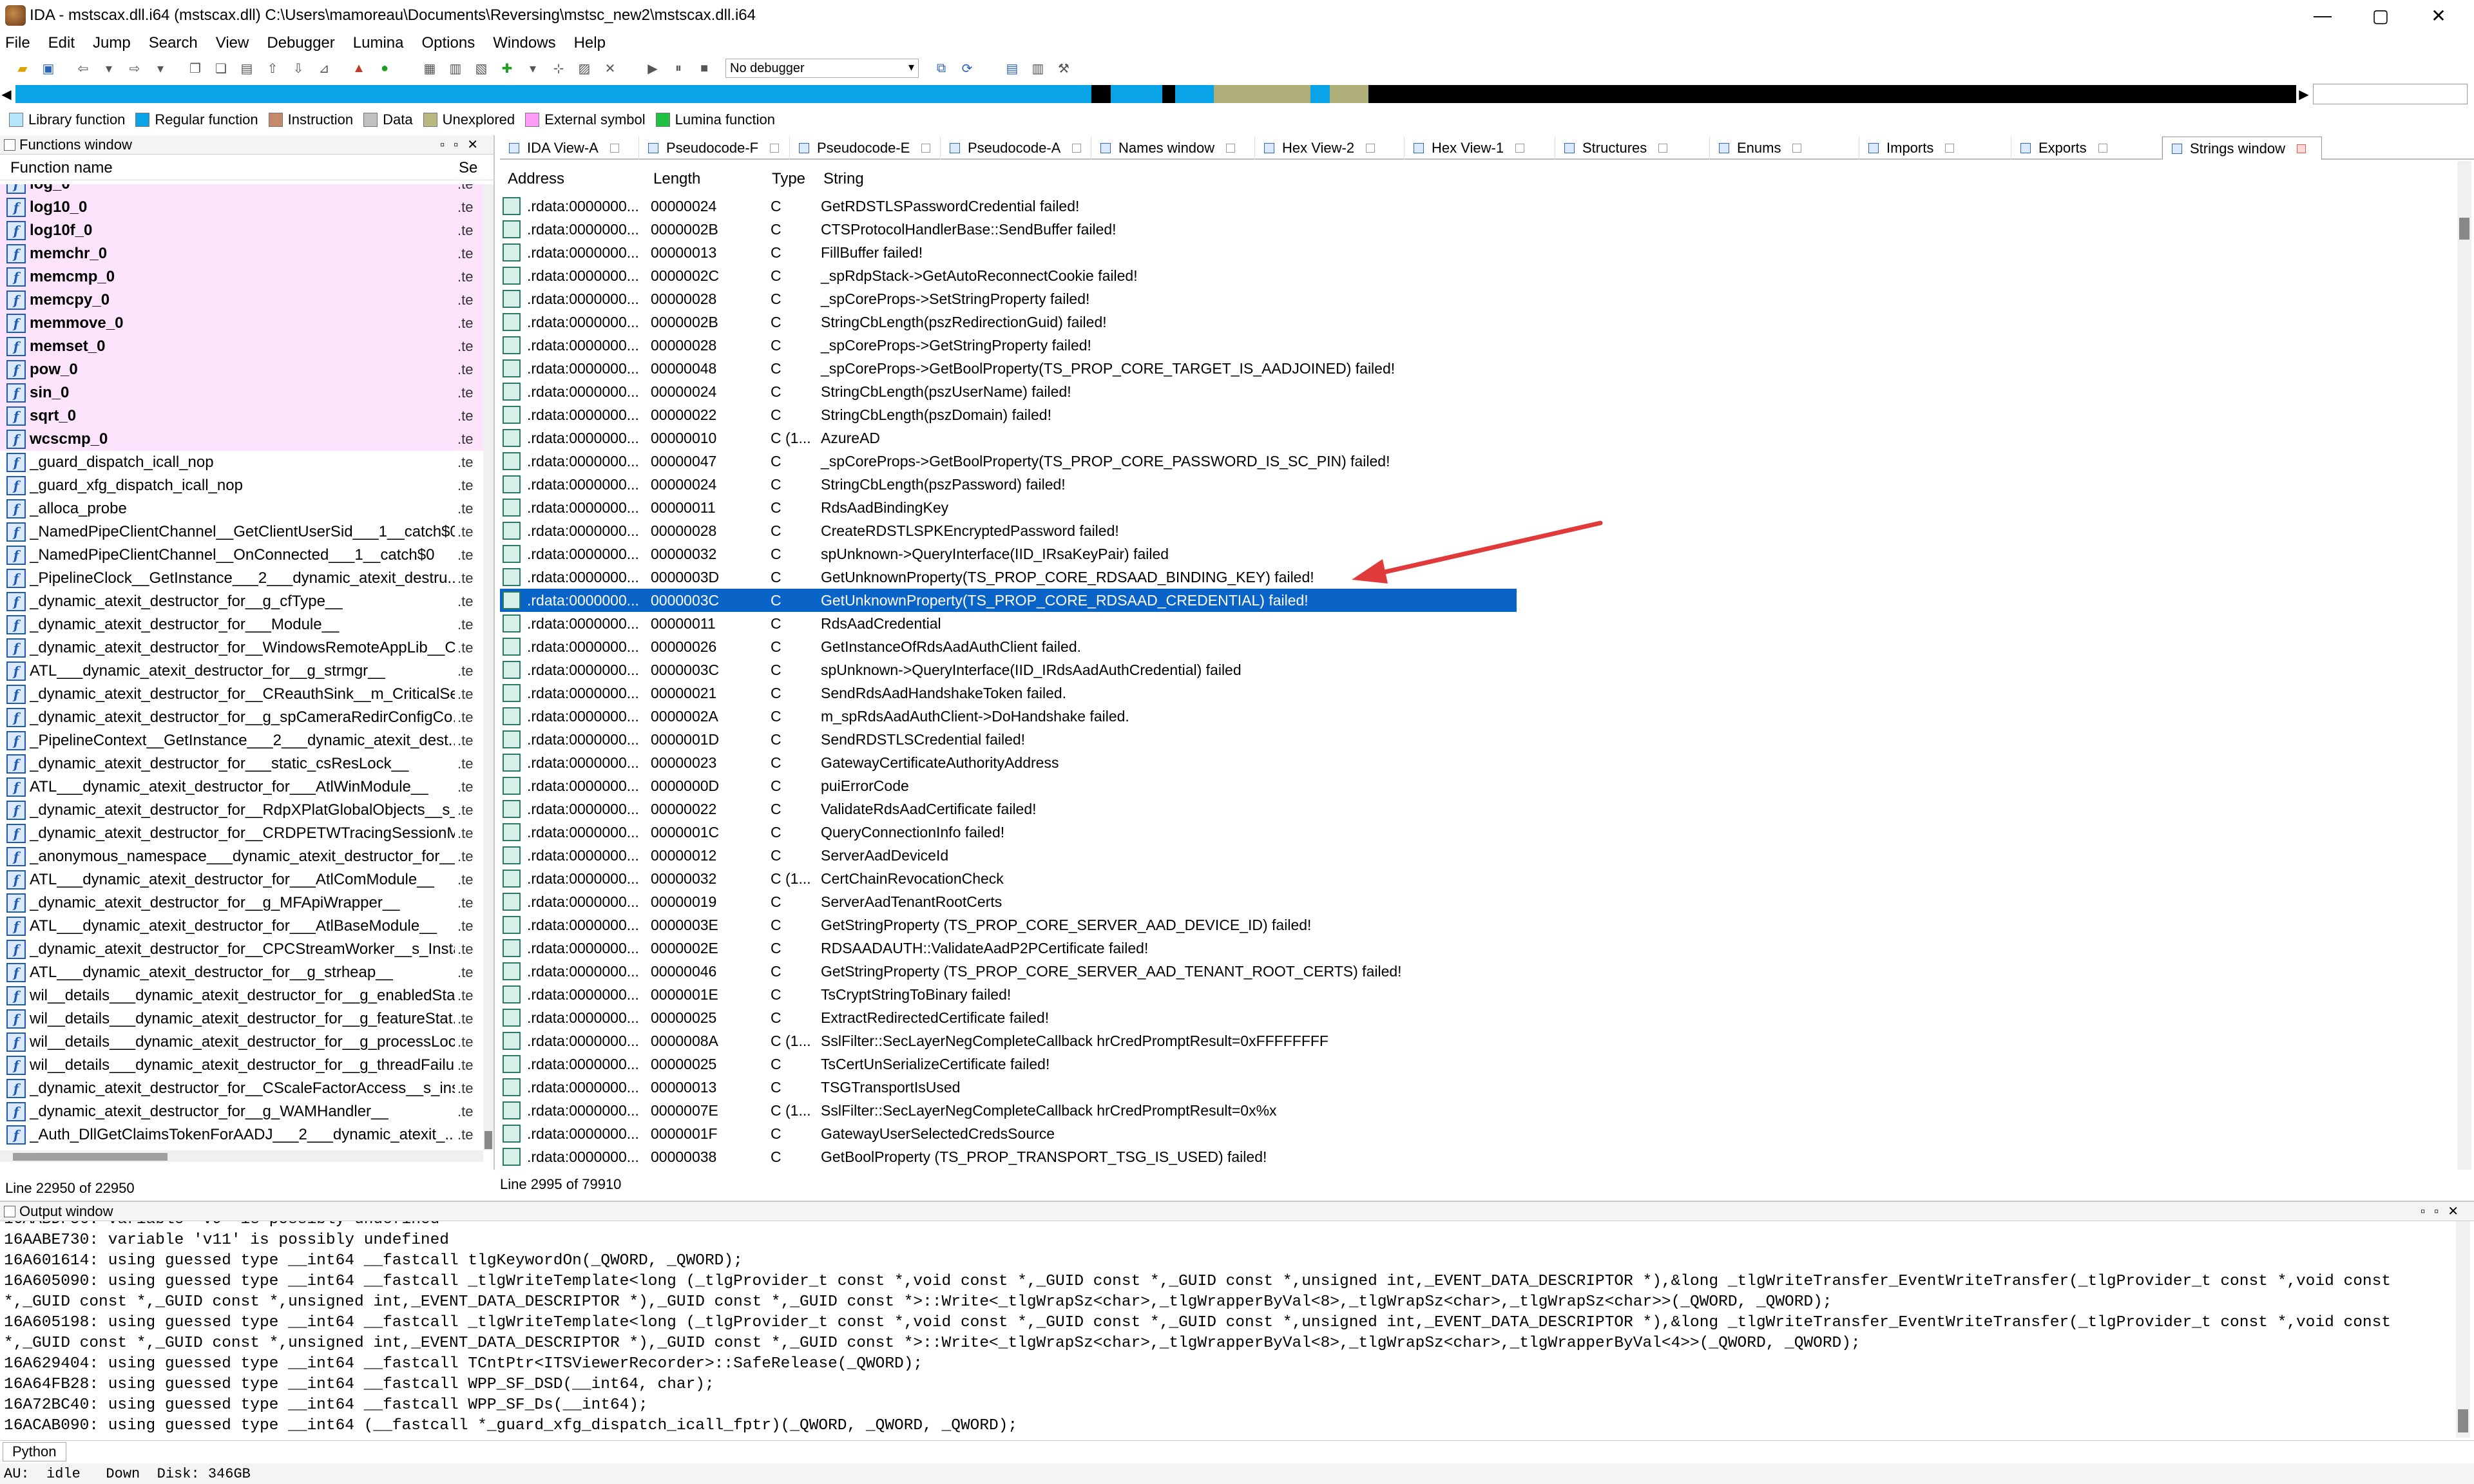 The image size is (2474, 1484). I want to click on binary-icon: ▤, so click(246, 68).